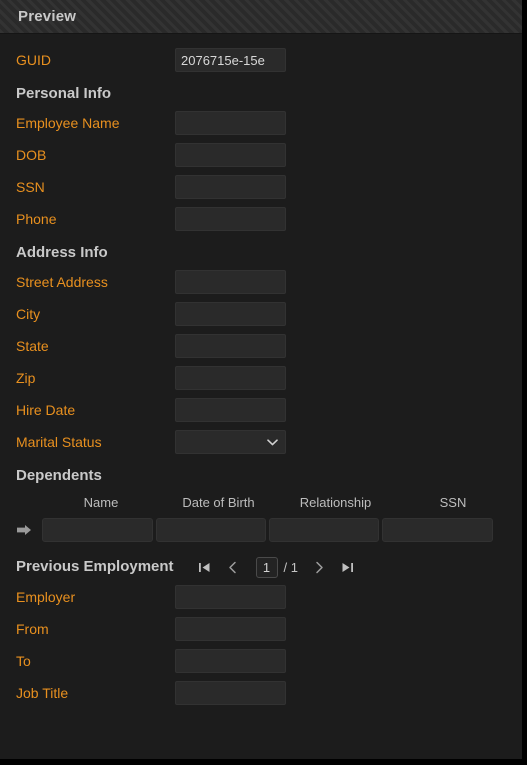  Describe the element at coordinates (95, 566) in the screenshot. I see `section-heading-previous-employment: Previous Employment` at that location.